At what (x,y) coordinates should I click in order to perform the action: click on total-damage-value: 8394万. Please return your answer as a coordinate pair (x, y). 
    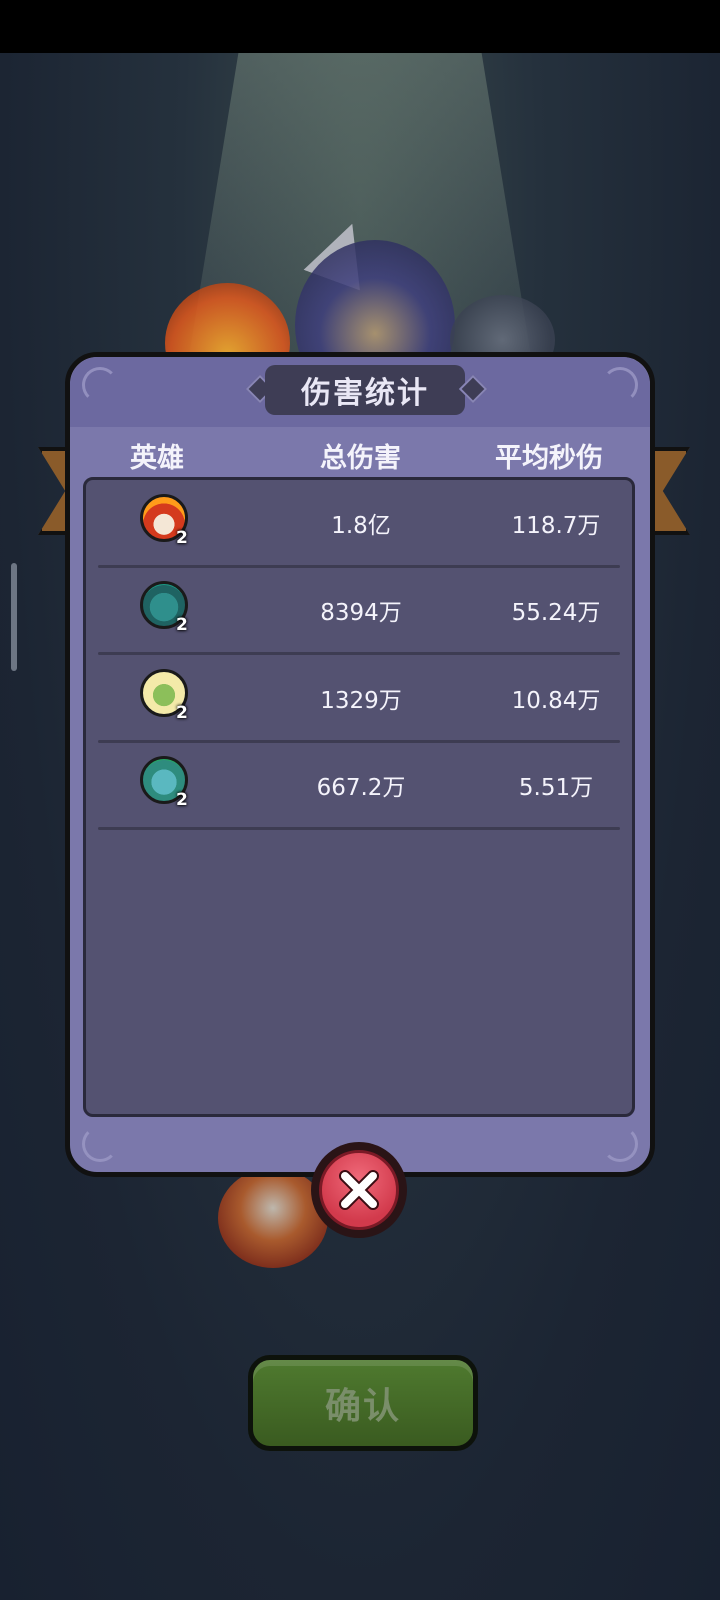
    Looking at the image, I should click on (361, 613).